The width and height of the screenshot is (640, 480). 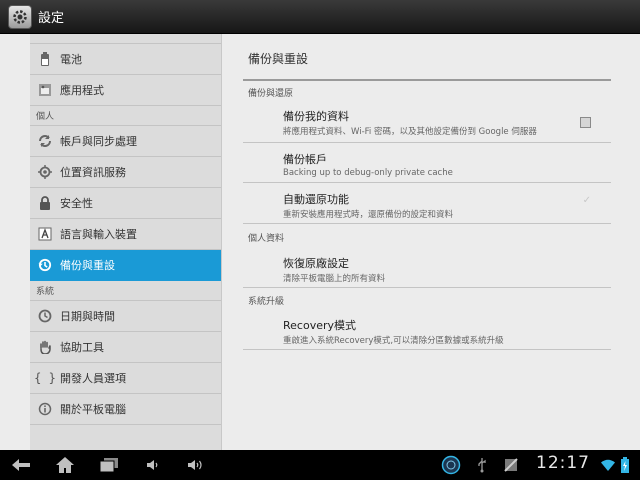 I want to click on app-notification-icon, so click(x=451, y=465).